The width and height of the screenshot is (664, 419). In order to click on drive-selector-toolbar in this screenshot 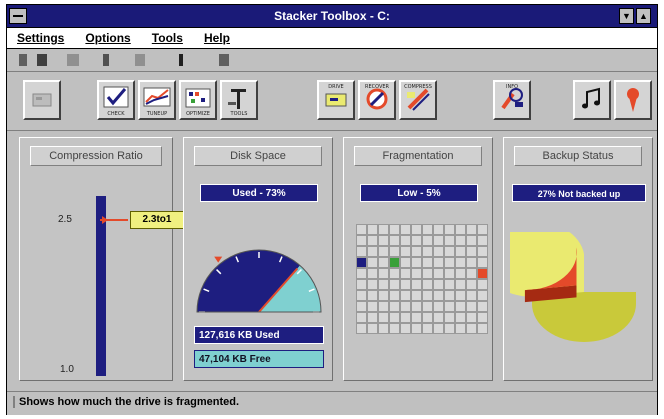, I will do `click(332, 60)`.